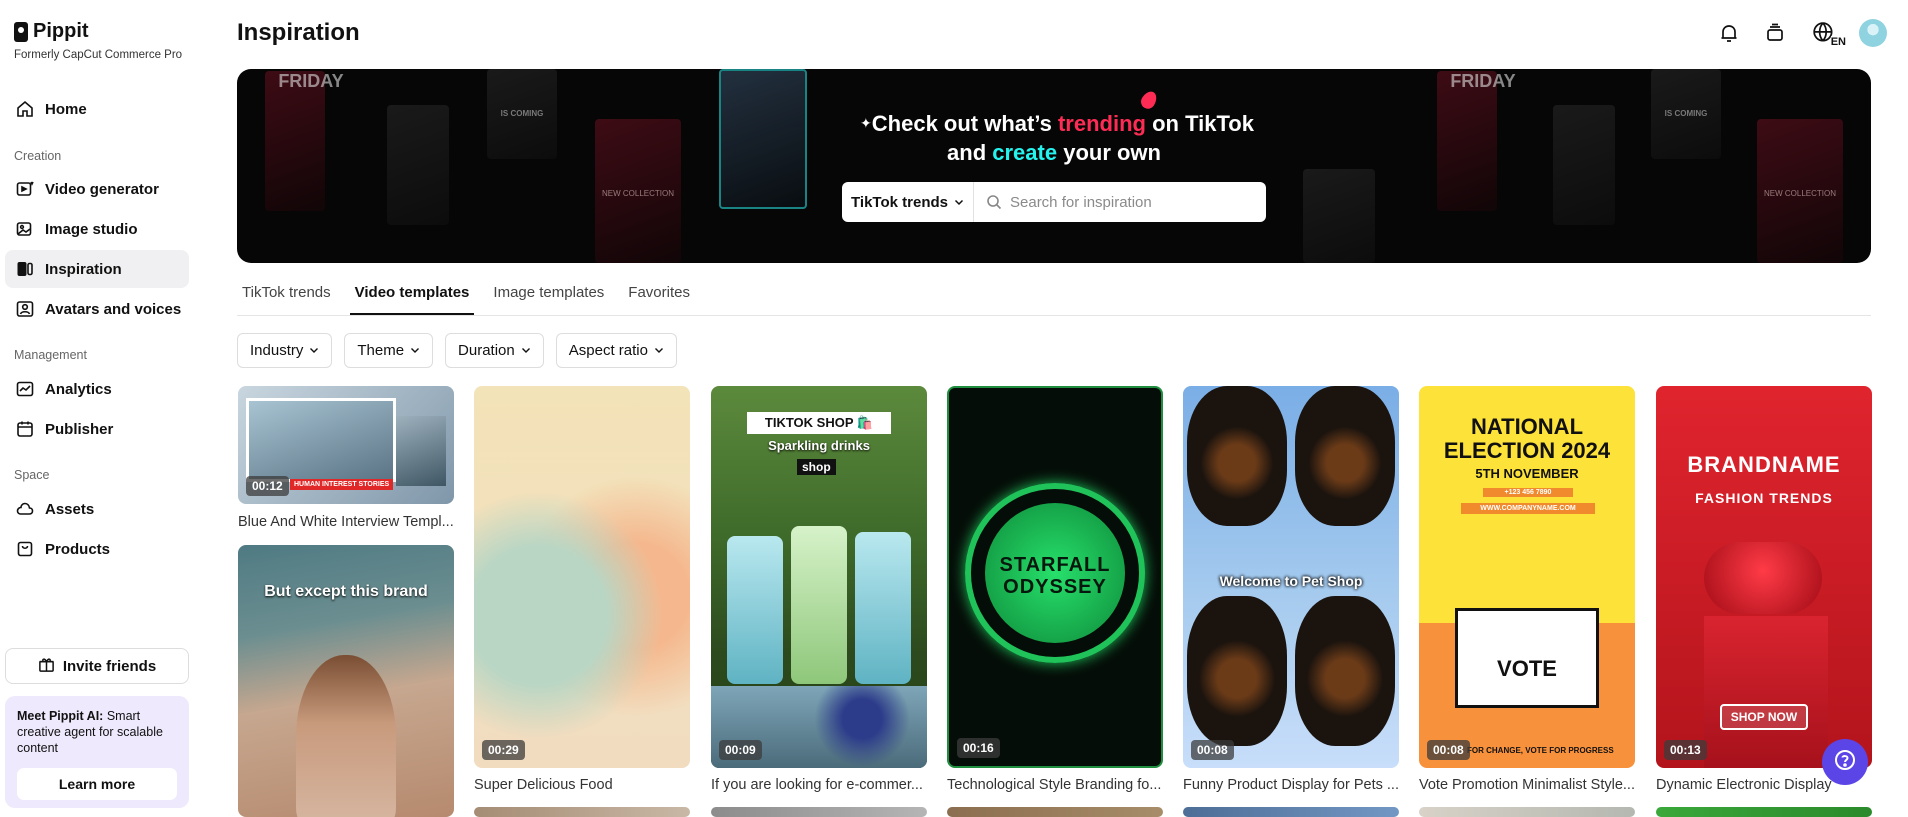 The height and width of the screenshot is (817, 1908). I want to click on section-label-creation: Creation, so click(38, 156).